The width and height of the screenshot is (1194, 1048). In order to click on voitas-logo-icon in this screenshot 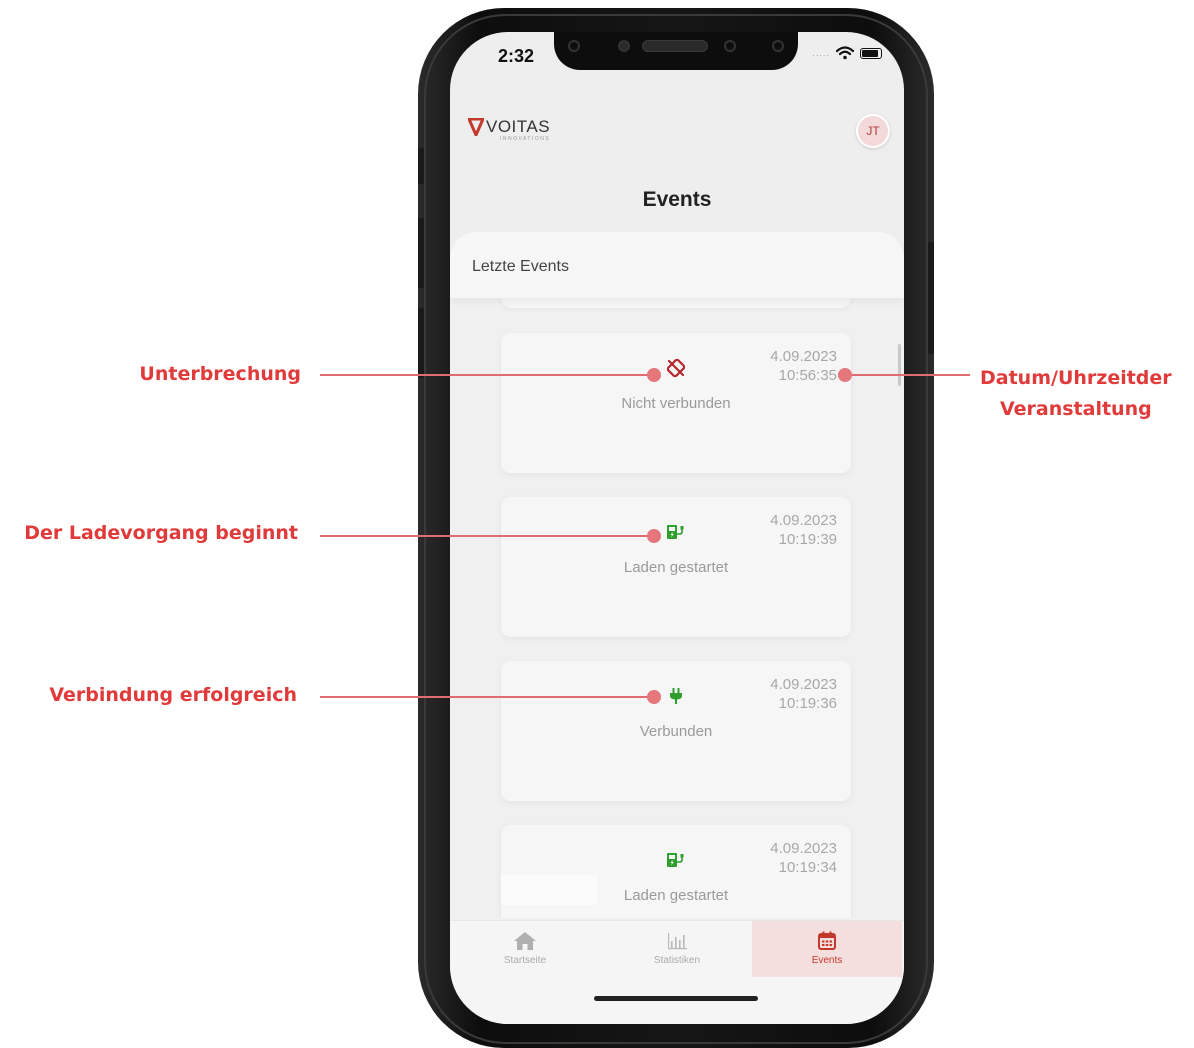, I will do `click(476, 127)`.